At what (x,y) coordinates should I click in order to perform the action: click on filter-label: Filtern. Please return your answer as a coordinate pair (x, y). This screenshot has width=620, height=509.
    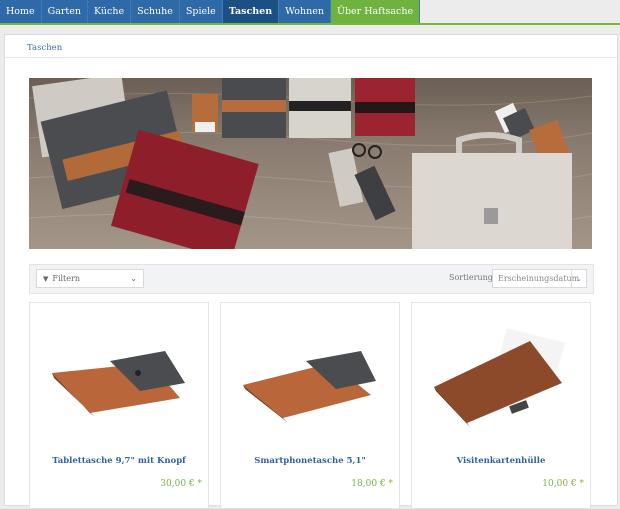
    Looking at the image, I should click on (66, 278).